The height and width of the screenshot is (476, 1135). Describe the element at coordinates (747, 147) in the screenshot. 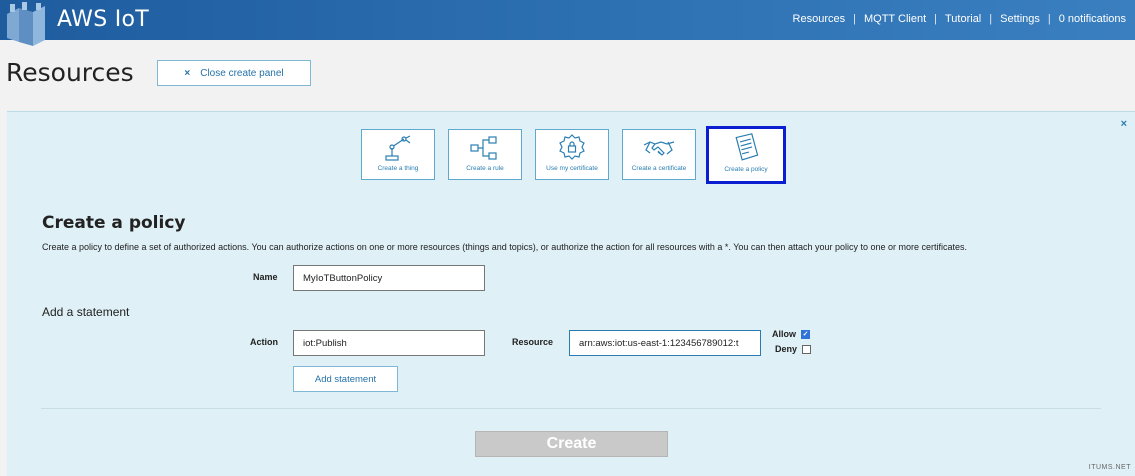

I see `document-icon` at that location.